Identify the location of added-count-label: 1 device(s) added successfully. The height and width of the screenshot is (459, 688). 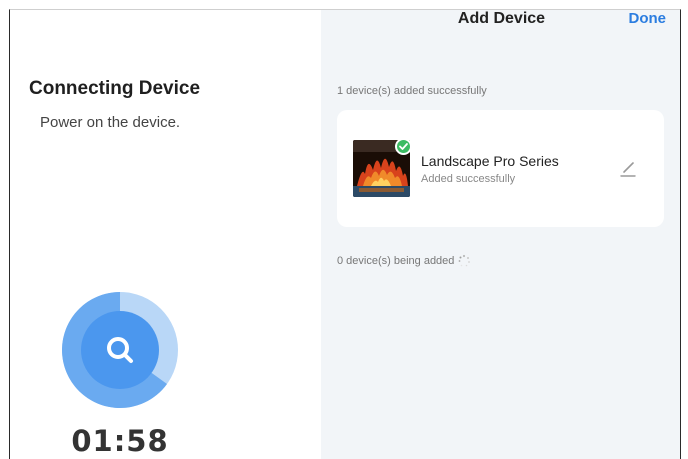
(412, 91).